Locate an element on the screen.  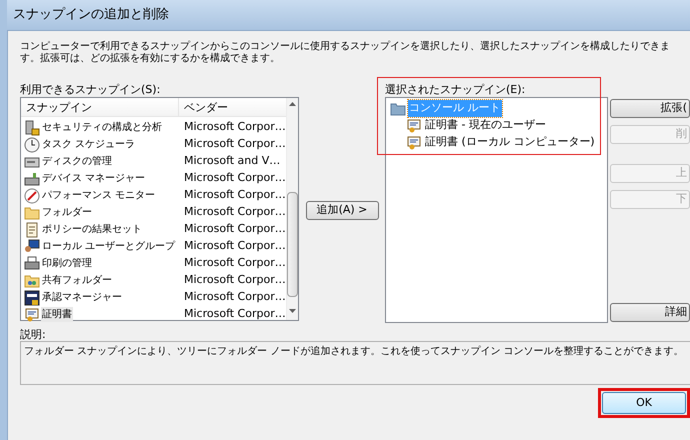
snapin-name: パフォーマンス モニター is located at coordinates (98, 195).